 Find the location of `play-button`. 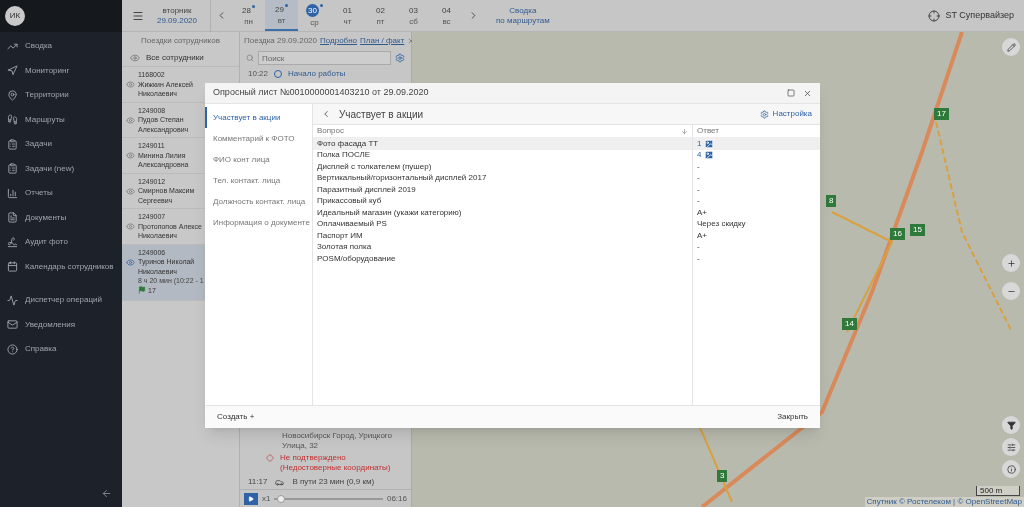

play-button is located at coordinates (251, 498).